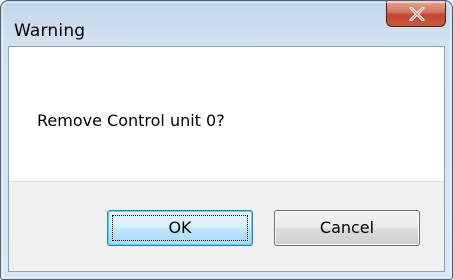 Image resolution: width=453 pixels, height=280 pixels. I want to click on dialog-message: Remove Control unit 0?, so click(131, 120).